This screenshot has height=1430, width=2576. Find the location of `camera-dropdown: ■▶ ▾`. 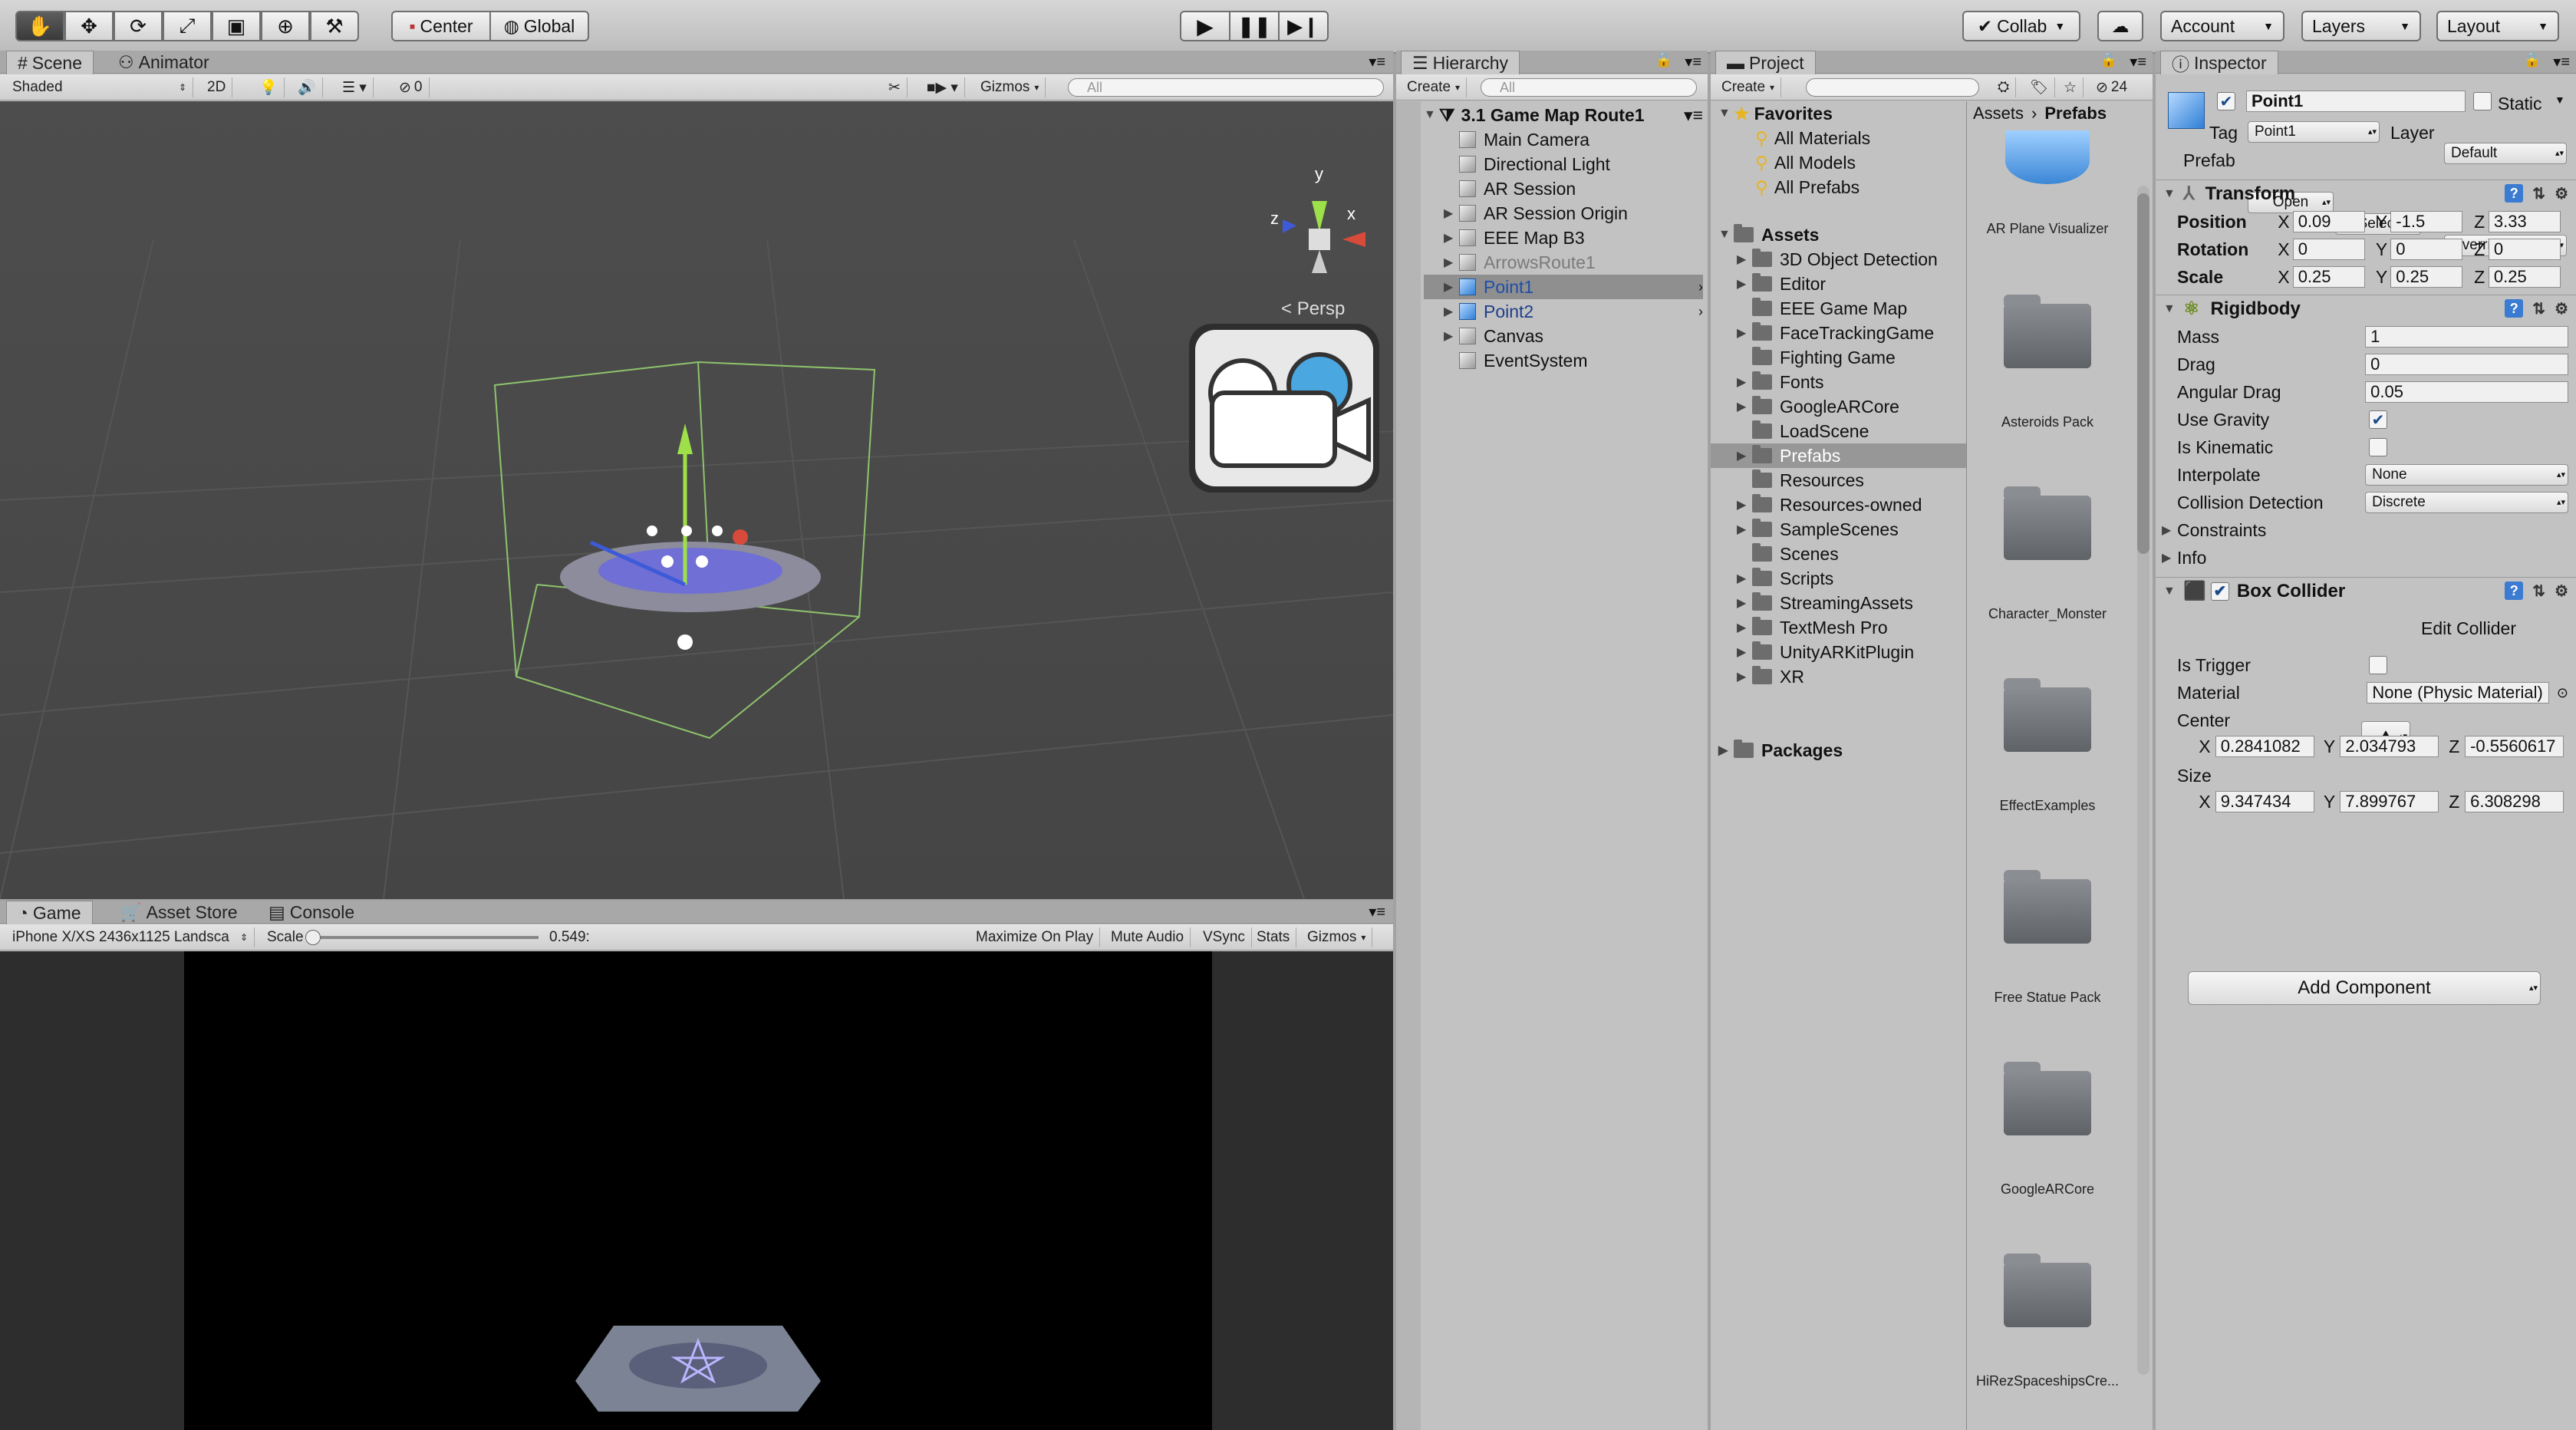

camera-dropdown: ■▶ ▾ is located at coordinates (943, 87).